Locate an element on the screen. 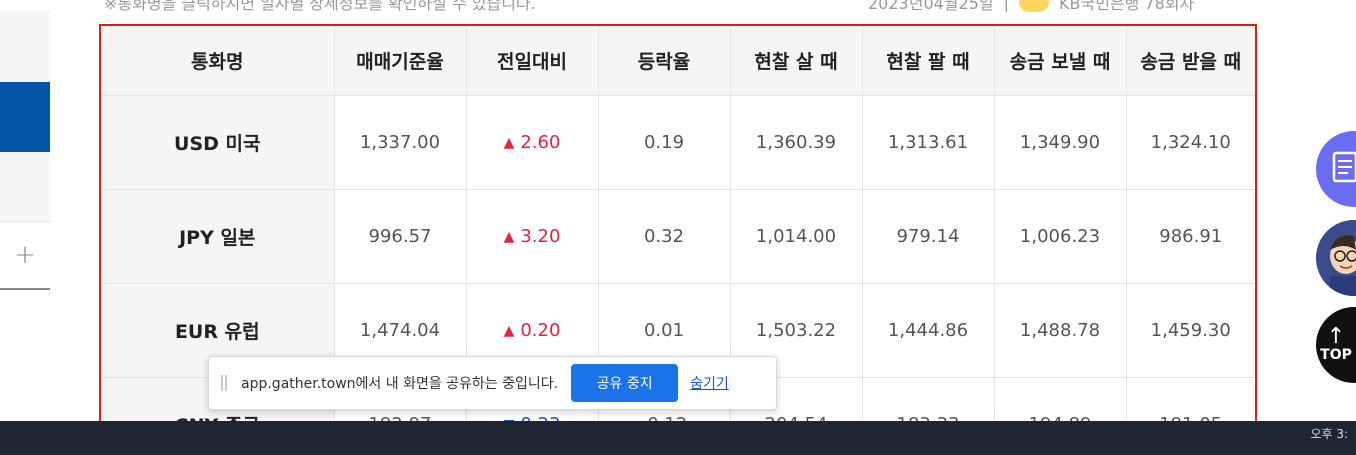 This screenshot has height=455, width=1356. cash-sell-cell: 979.14 is located at coordinates (928, 236).